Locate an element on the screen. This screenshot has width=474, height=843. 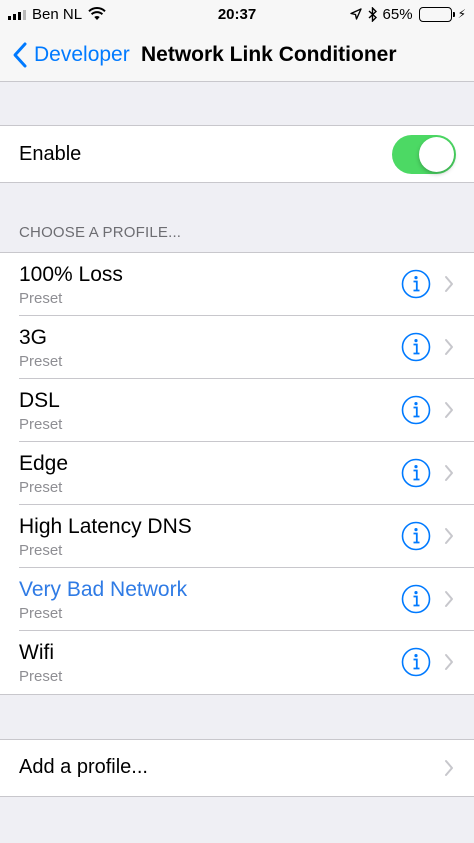
page-title: Network Link Conditioner is located at coordinates (269, 54).